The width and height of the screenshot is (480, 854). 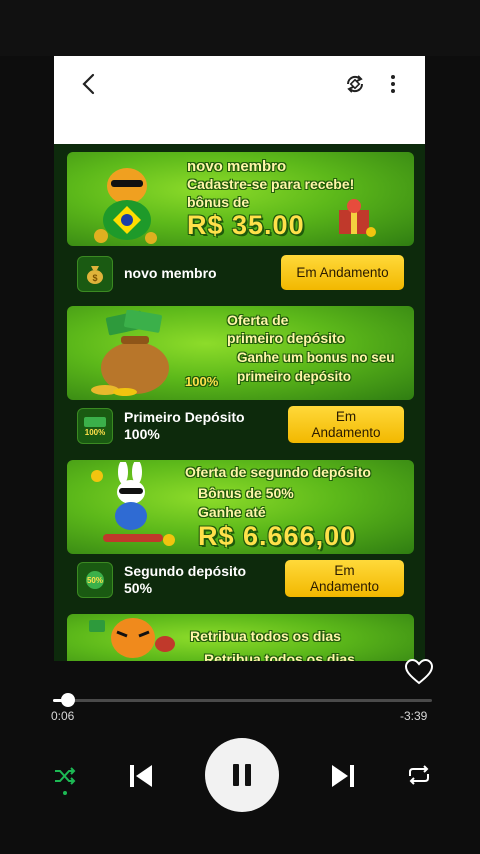 I want to click on bonus-amount: R$ 35.00, so click(x=246, y=225).